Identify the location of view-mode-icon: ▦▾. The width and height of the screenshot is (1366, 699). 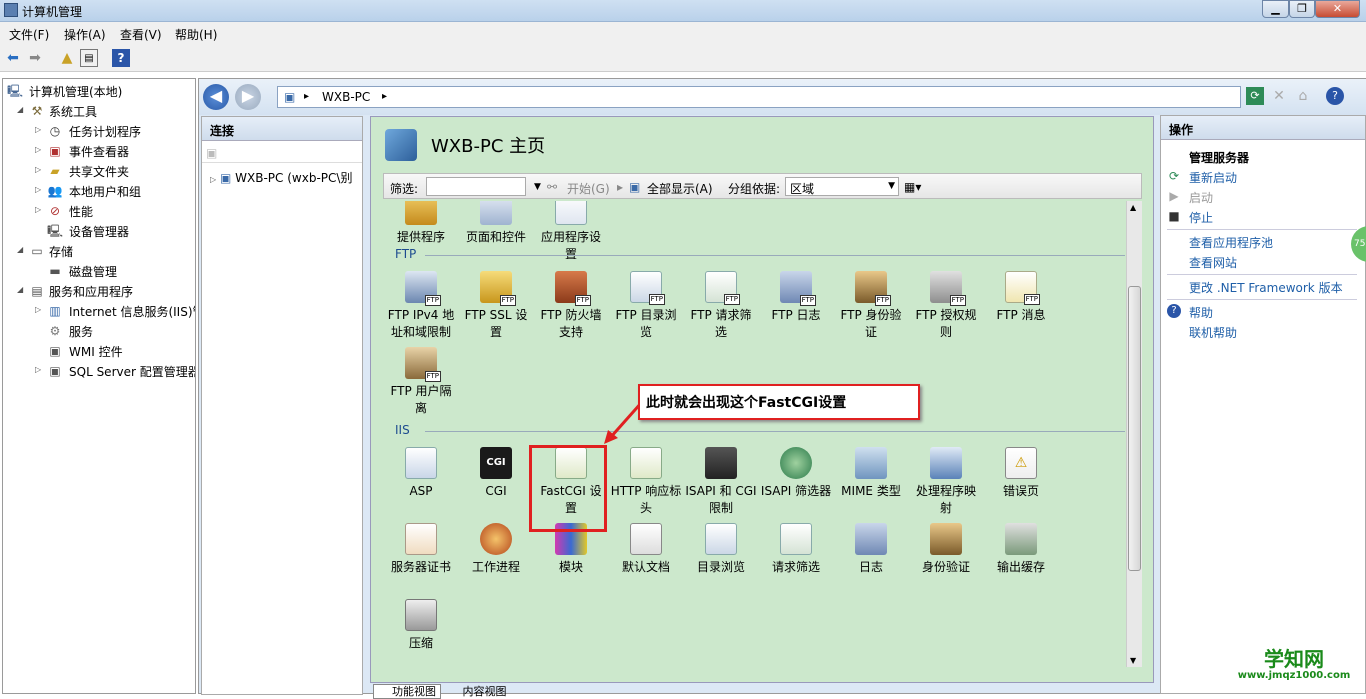
(912, 187).